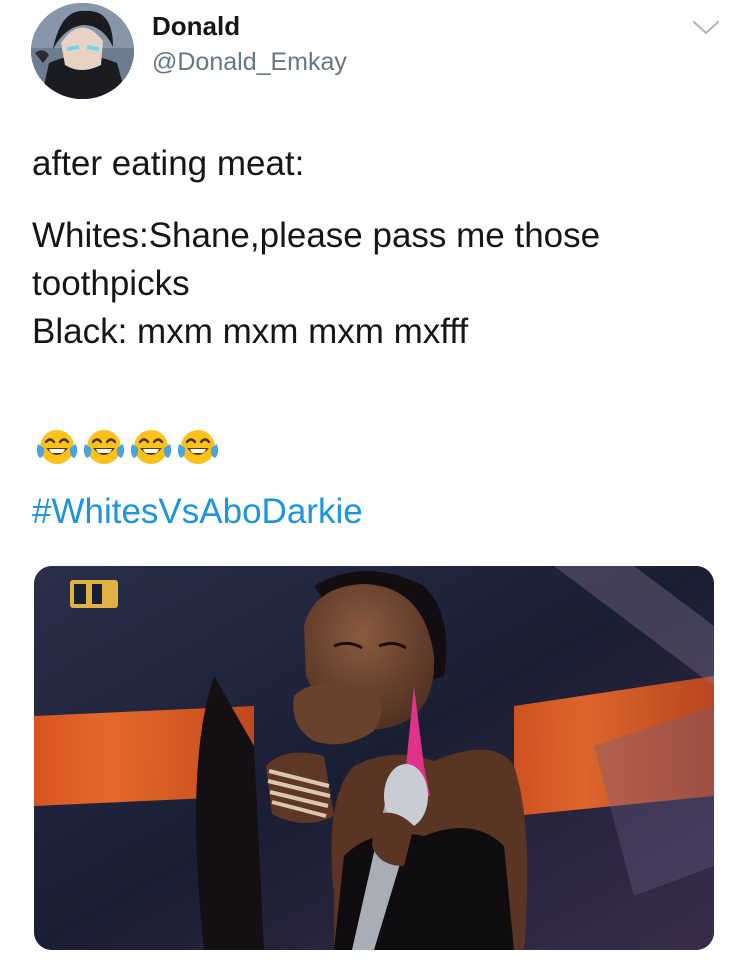 Image resolution: width=746 pixels, height=960 pixels. Describe the element at coordinates (196, 26) in the screenshot. I see `display-name: Donald` at that location.